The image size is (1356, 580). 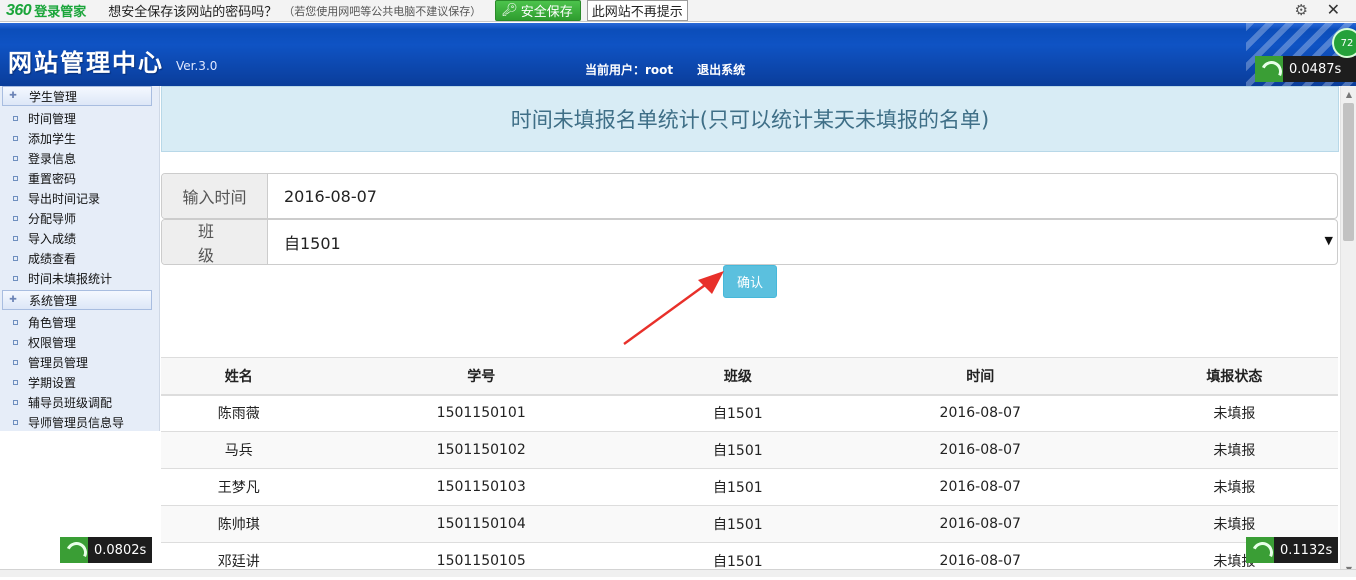 What do you see at coordinates (79, 382) in the screenshot?
I see `sidebar-item-semester-settings: 学期设置` at bounding box center [79, 382].